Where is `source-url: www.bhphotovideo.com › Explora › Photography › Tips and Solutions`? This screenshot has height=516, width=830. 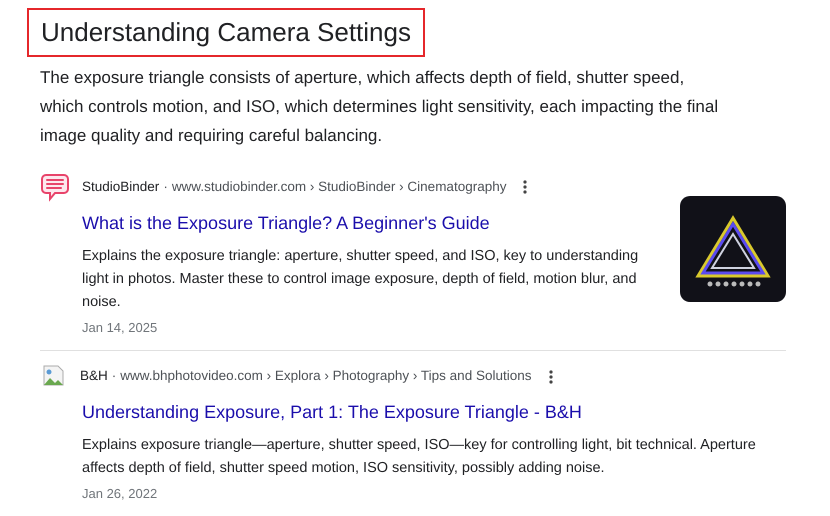 source-url: www.bhphotovideo.com › Explora › Photography › Tips and Solutions is located at coordinates (326, 376).